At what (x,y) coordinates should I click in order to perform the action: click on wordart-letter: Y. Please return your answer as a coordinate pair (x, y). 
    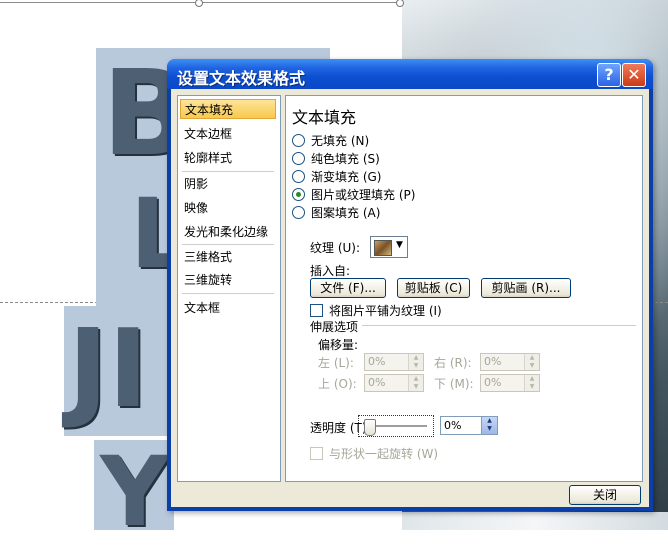
    Looking at the image, I should click on (135, 492).